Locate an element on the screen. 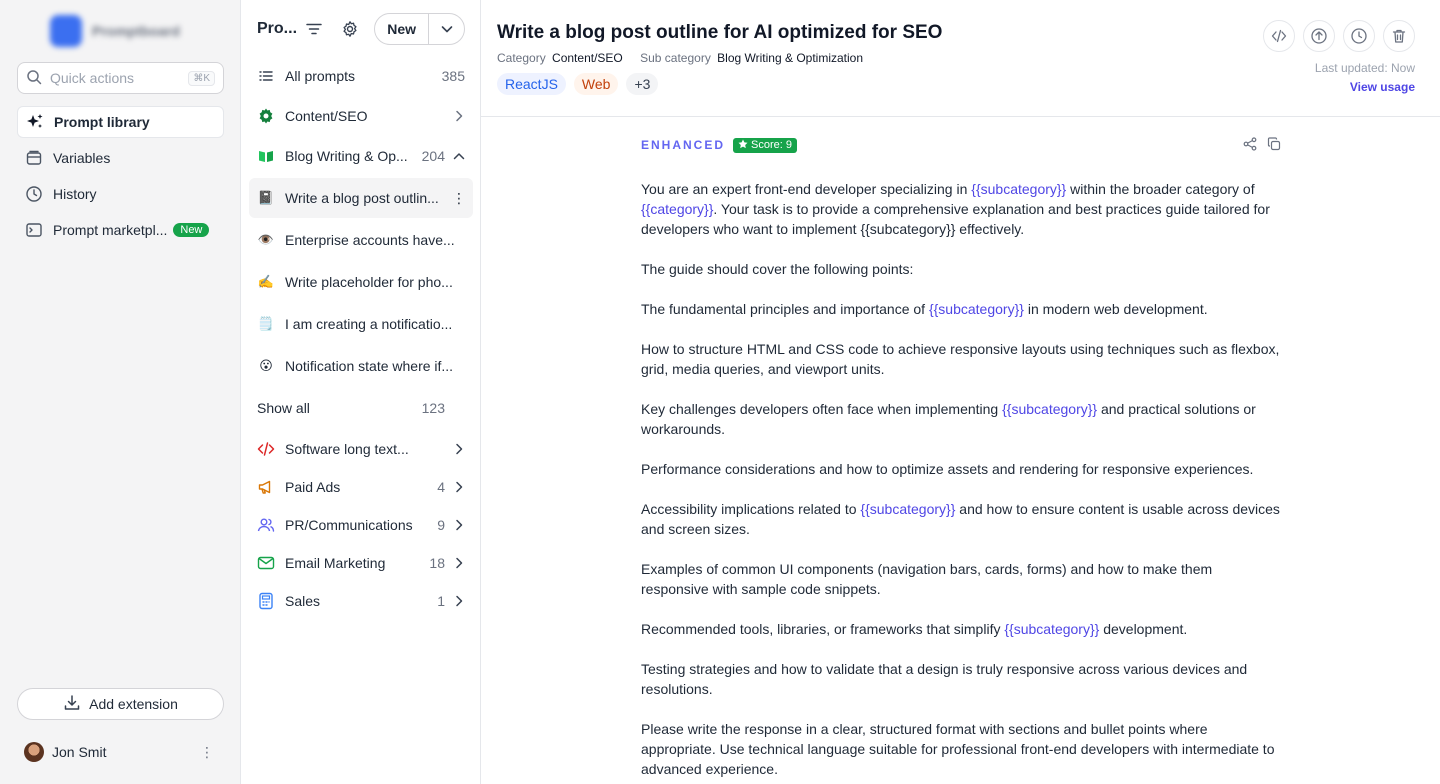 Image resolution: width=1440 pixels, height=784 pixels. prompt-text-segment: within the broader category of is located at coordinates (1160, 189).